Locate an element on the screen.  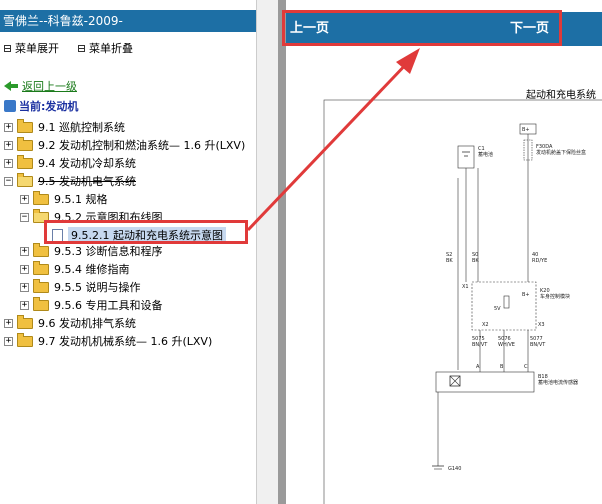
label-wire-40-color: RD/YE is located at coordinates (539, 261).